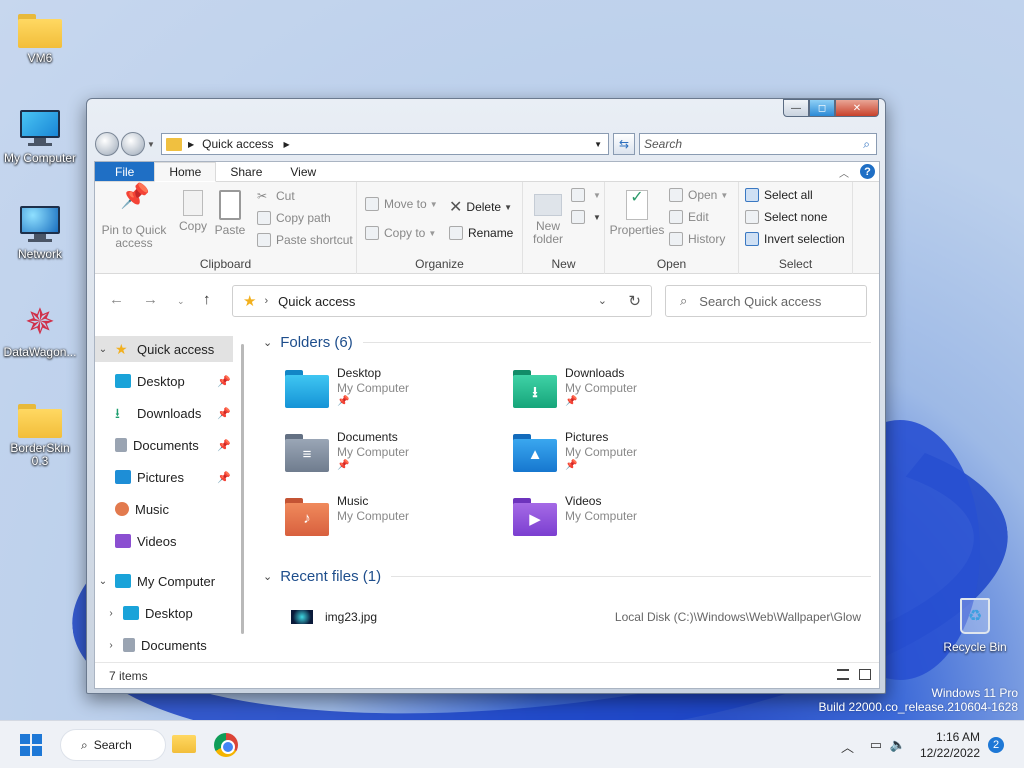 Image resolution: width=1024 pixels, height=768 pixels. What do you see at coordinates (164, 581) in the screenshot?
I see `nav-my-computer: ⌄ My Computer` at bounding box center [164, 581].